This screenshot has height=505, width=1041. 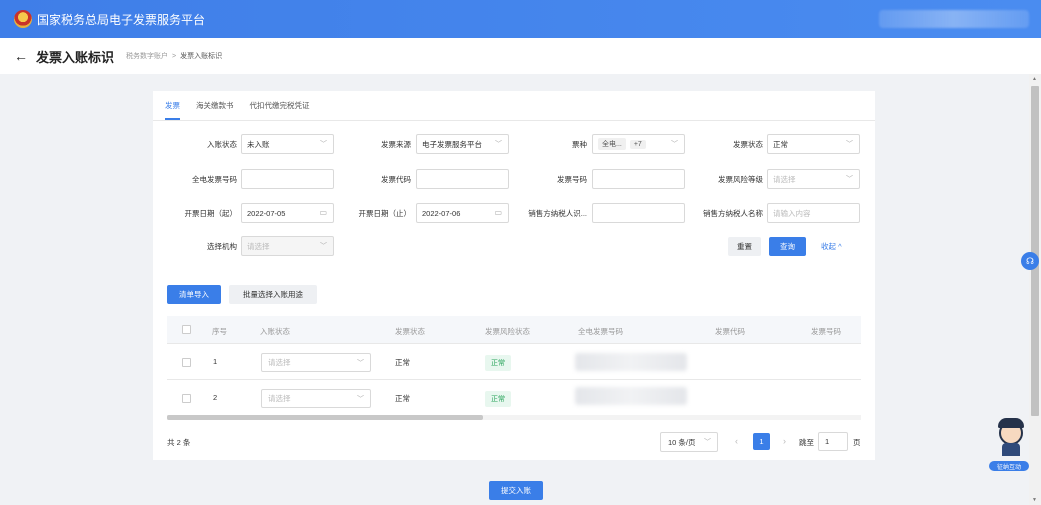 I want to click on invoice-status-value: 正常, so click(x=780, y=144).